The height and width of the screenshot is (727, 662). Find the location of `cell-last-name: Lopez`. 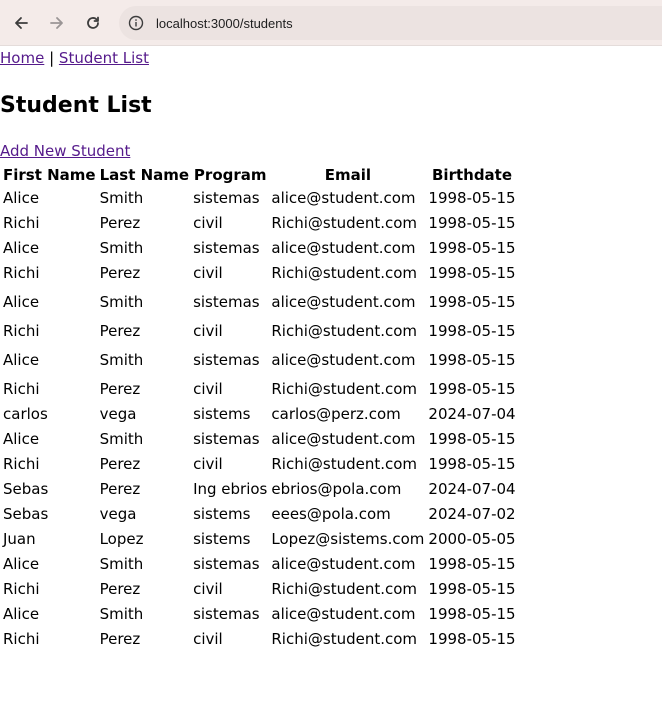

cell-last-name: Lopez is located at coordinates (121, 539).